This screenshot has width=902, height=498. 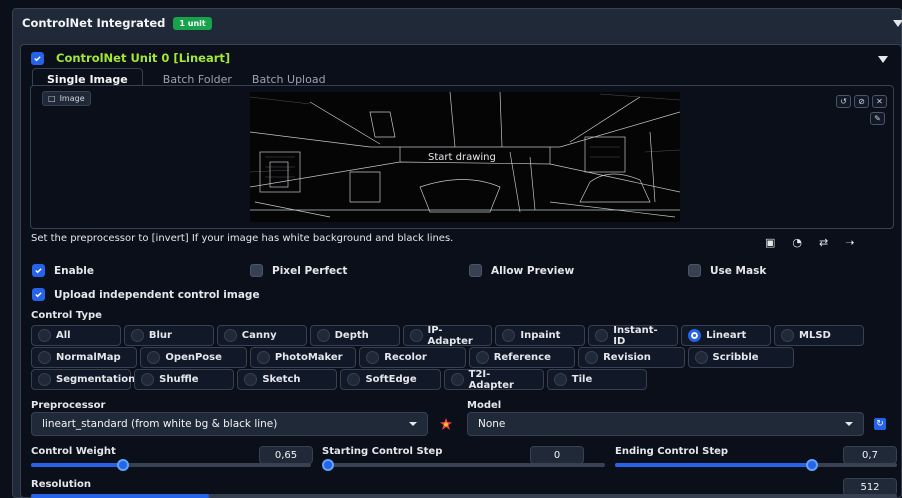 I want to click on accordion-header: ControlNet Integrated 1 unit, so click(x=117, y=23).